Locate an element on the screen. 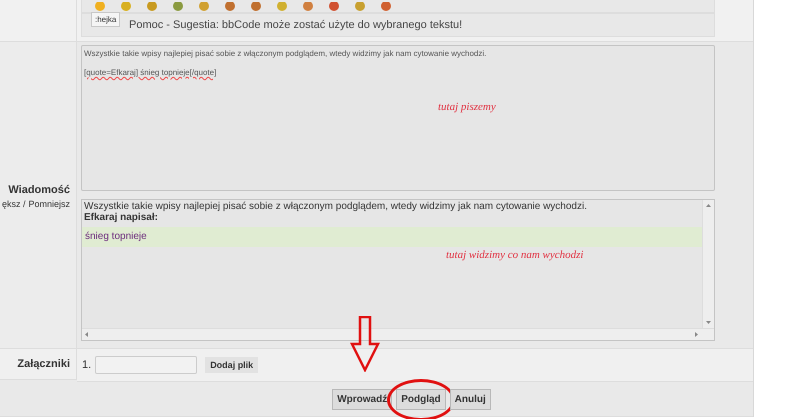  file-input-field is located at coordinates (146, 365).